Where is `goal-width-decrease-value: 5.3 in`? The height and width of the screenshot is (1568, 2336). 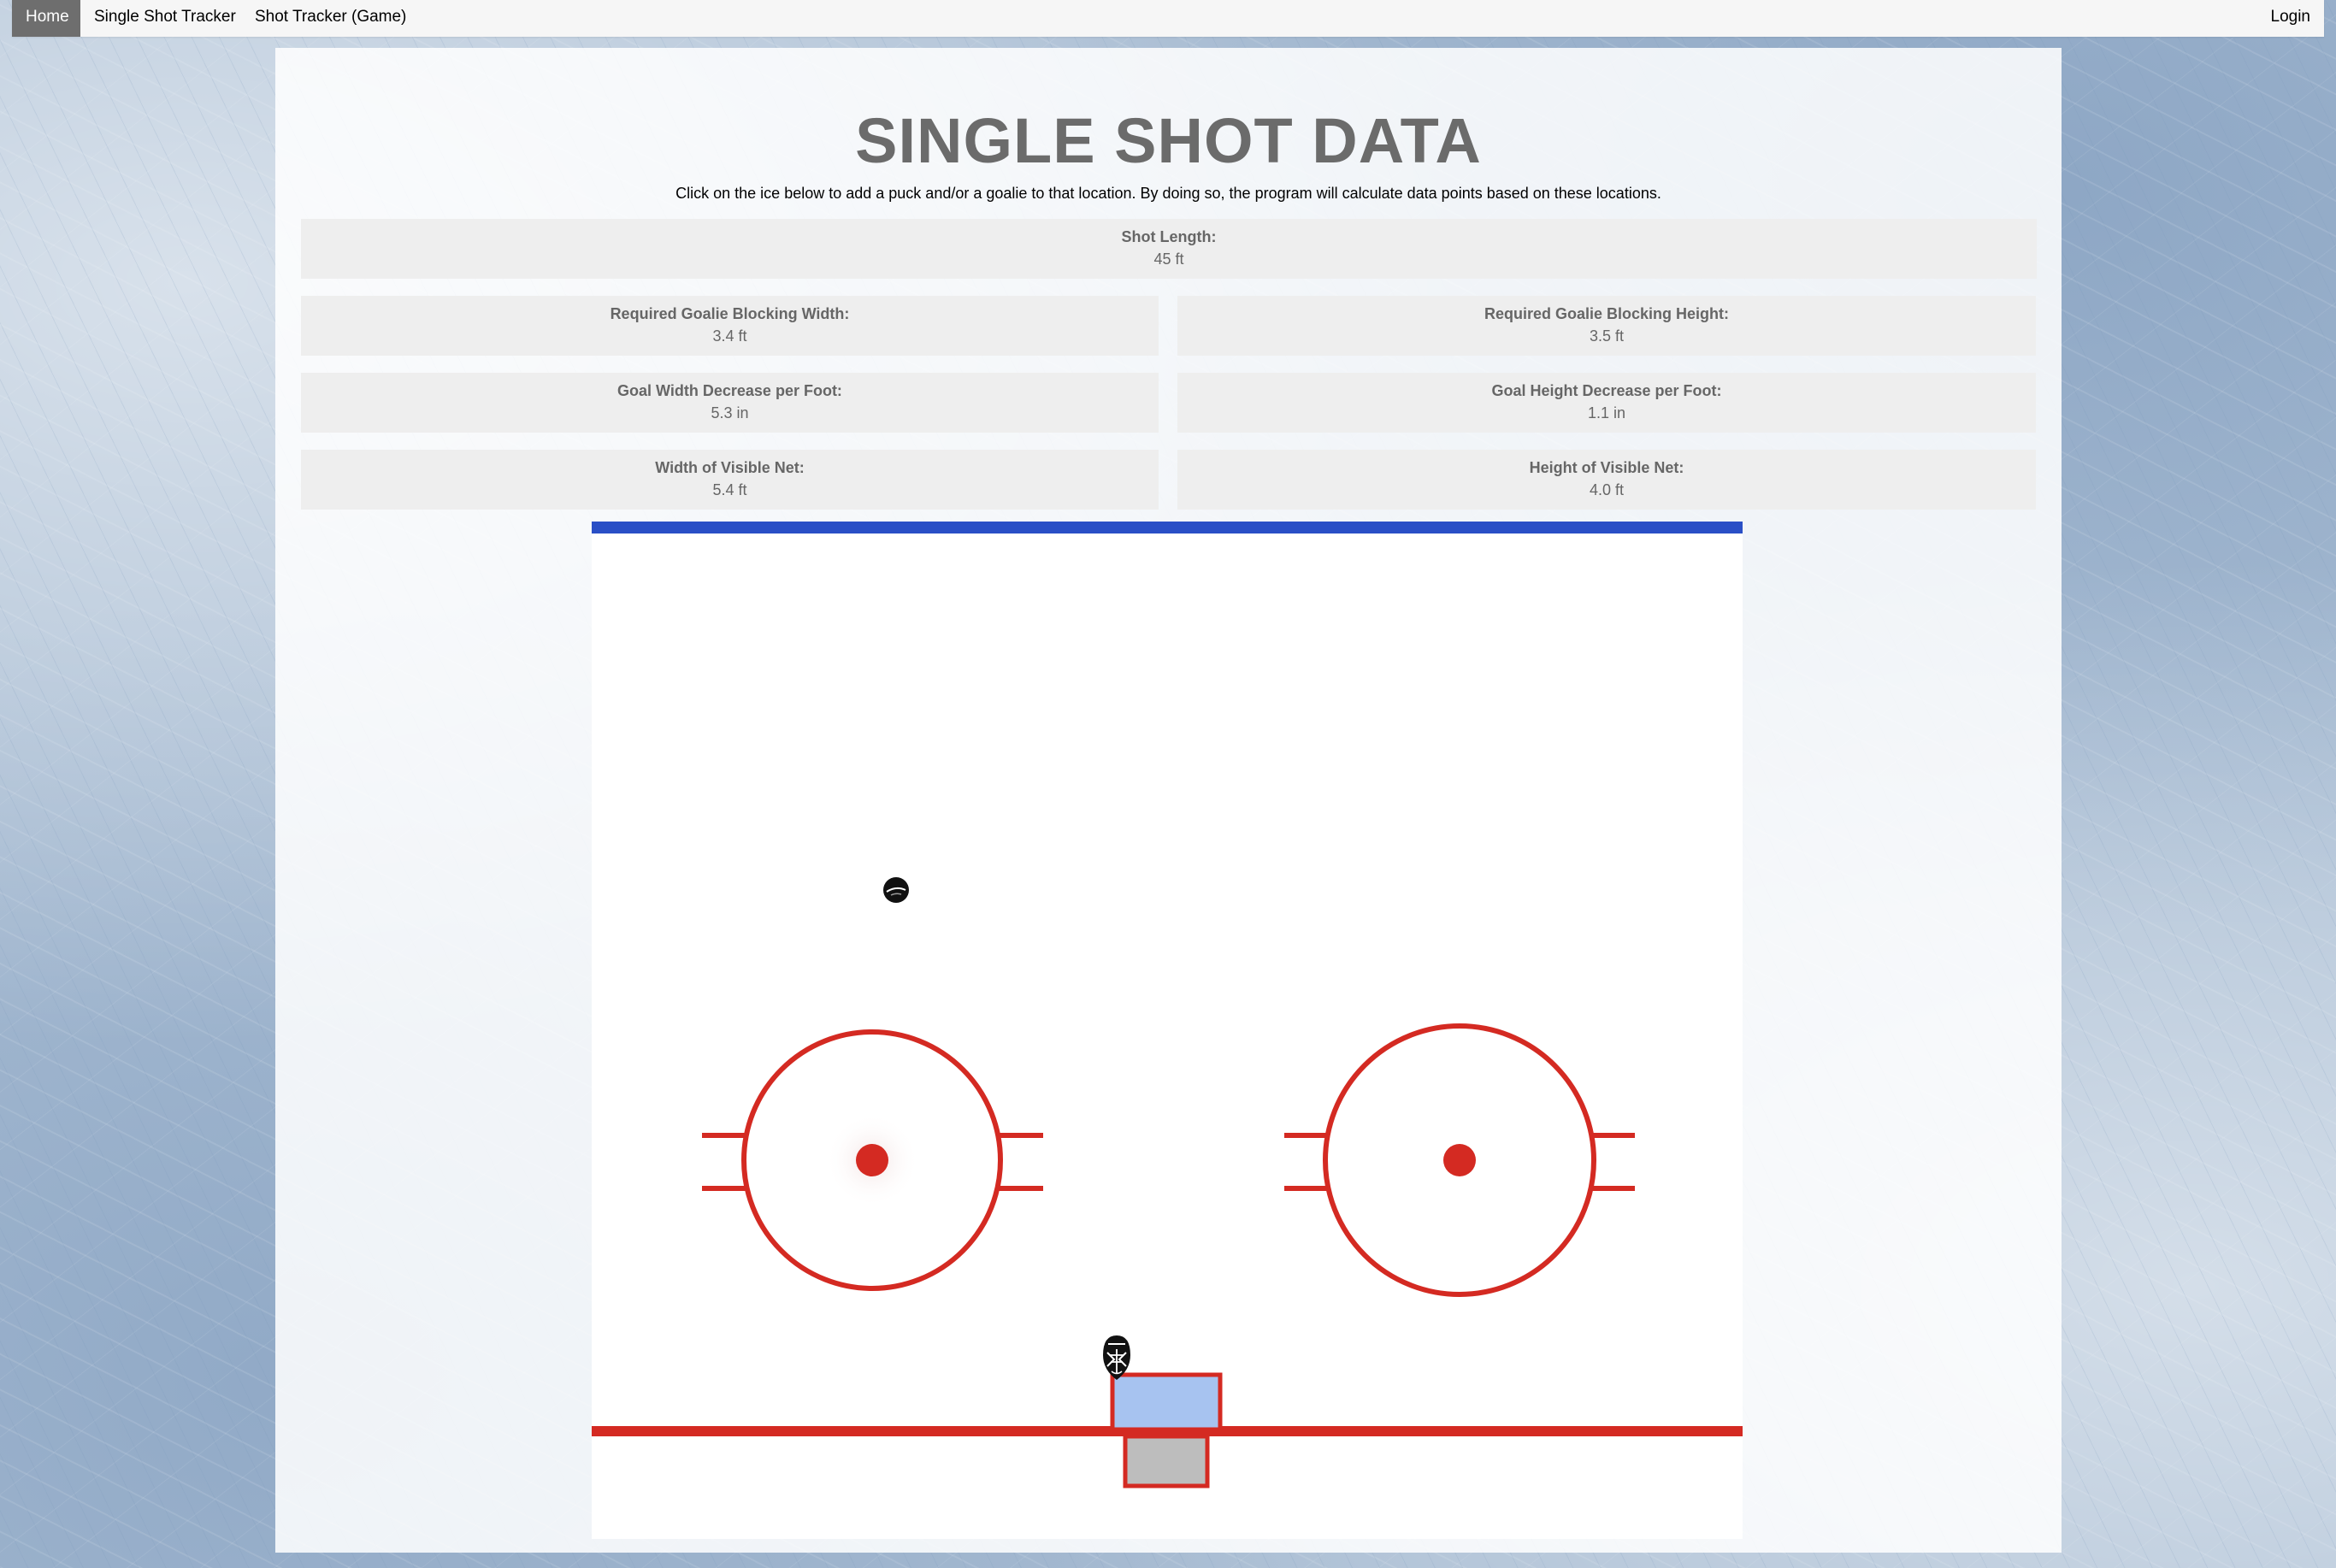 goal-width-decrease-value: 5.3 in is located at coordinates (730, 412).